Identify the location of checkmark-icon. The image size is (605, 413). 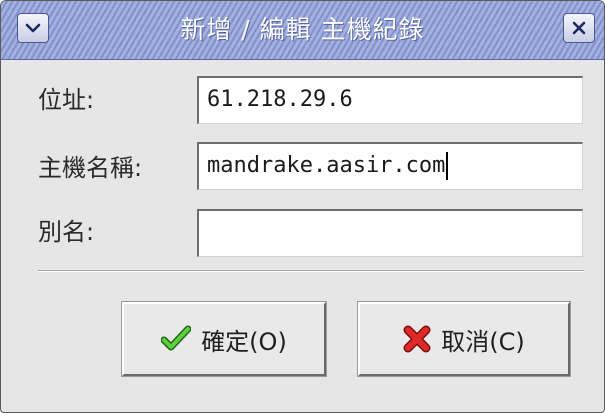
(176, 339).